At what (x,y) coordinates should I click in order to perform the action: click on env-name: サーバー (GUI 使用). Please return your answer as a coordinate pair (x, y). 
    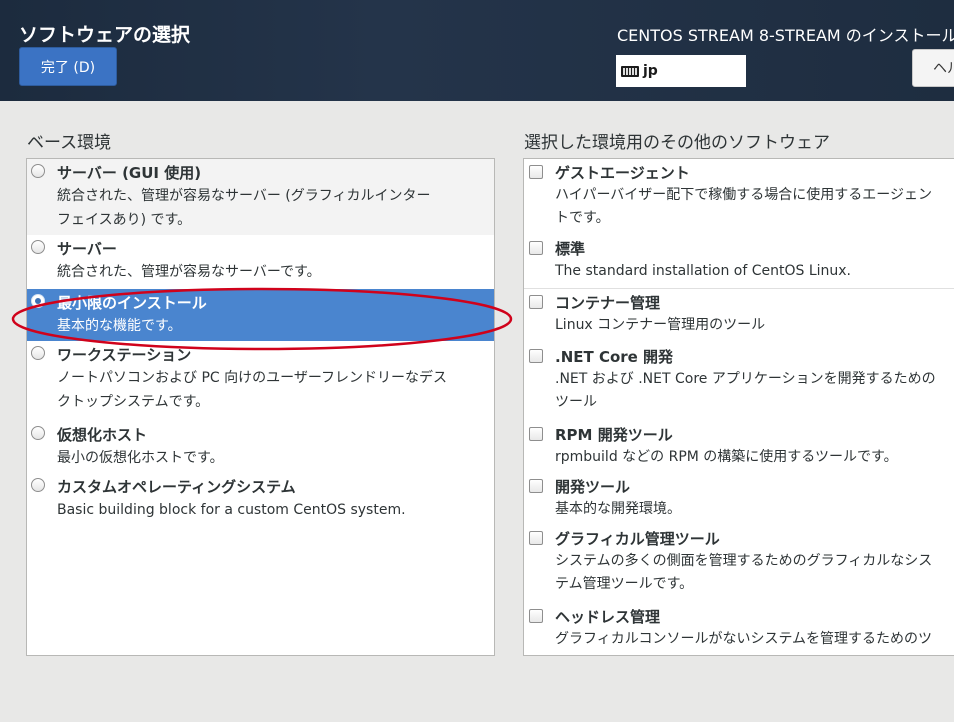
    Looking at the image, I should click on (129, 173).